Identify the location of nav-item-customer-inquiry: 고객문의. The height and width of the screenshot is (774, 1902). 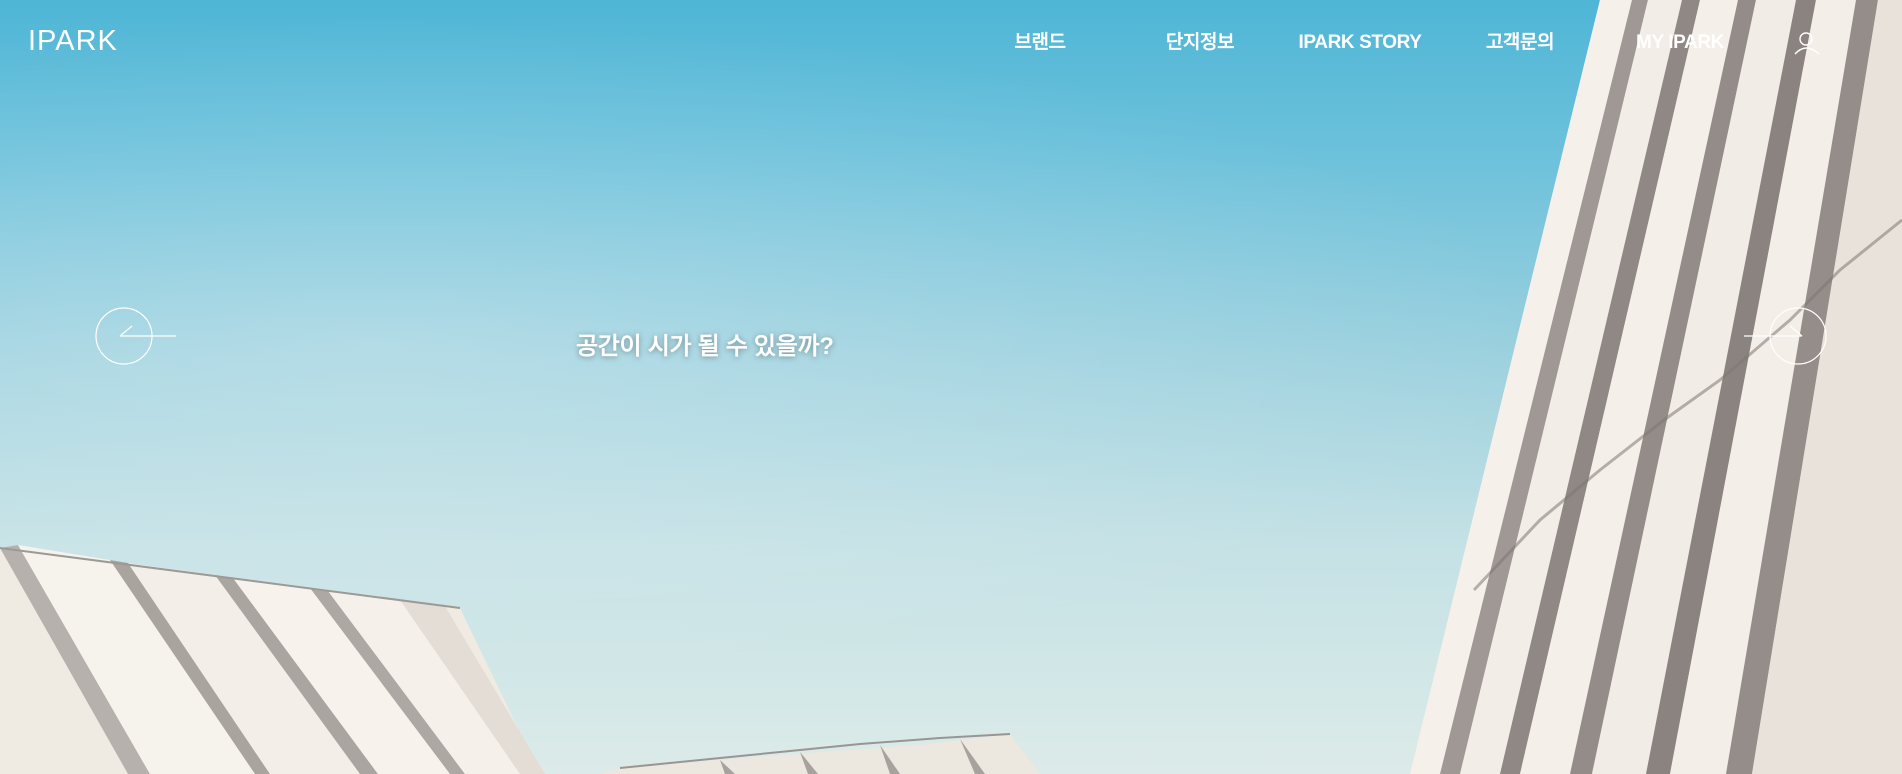
(1520, 43).